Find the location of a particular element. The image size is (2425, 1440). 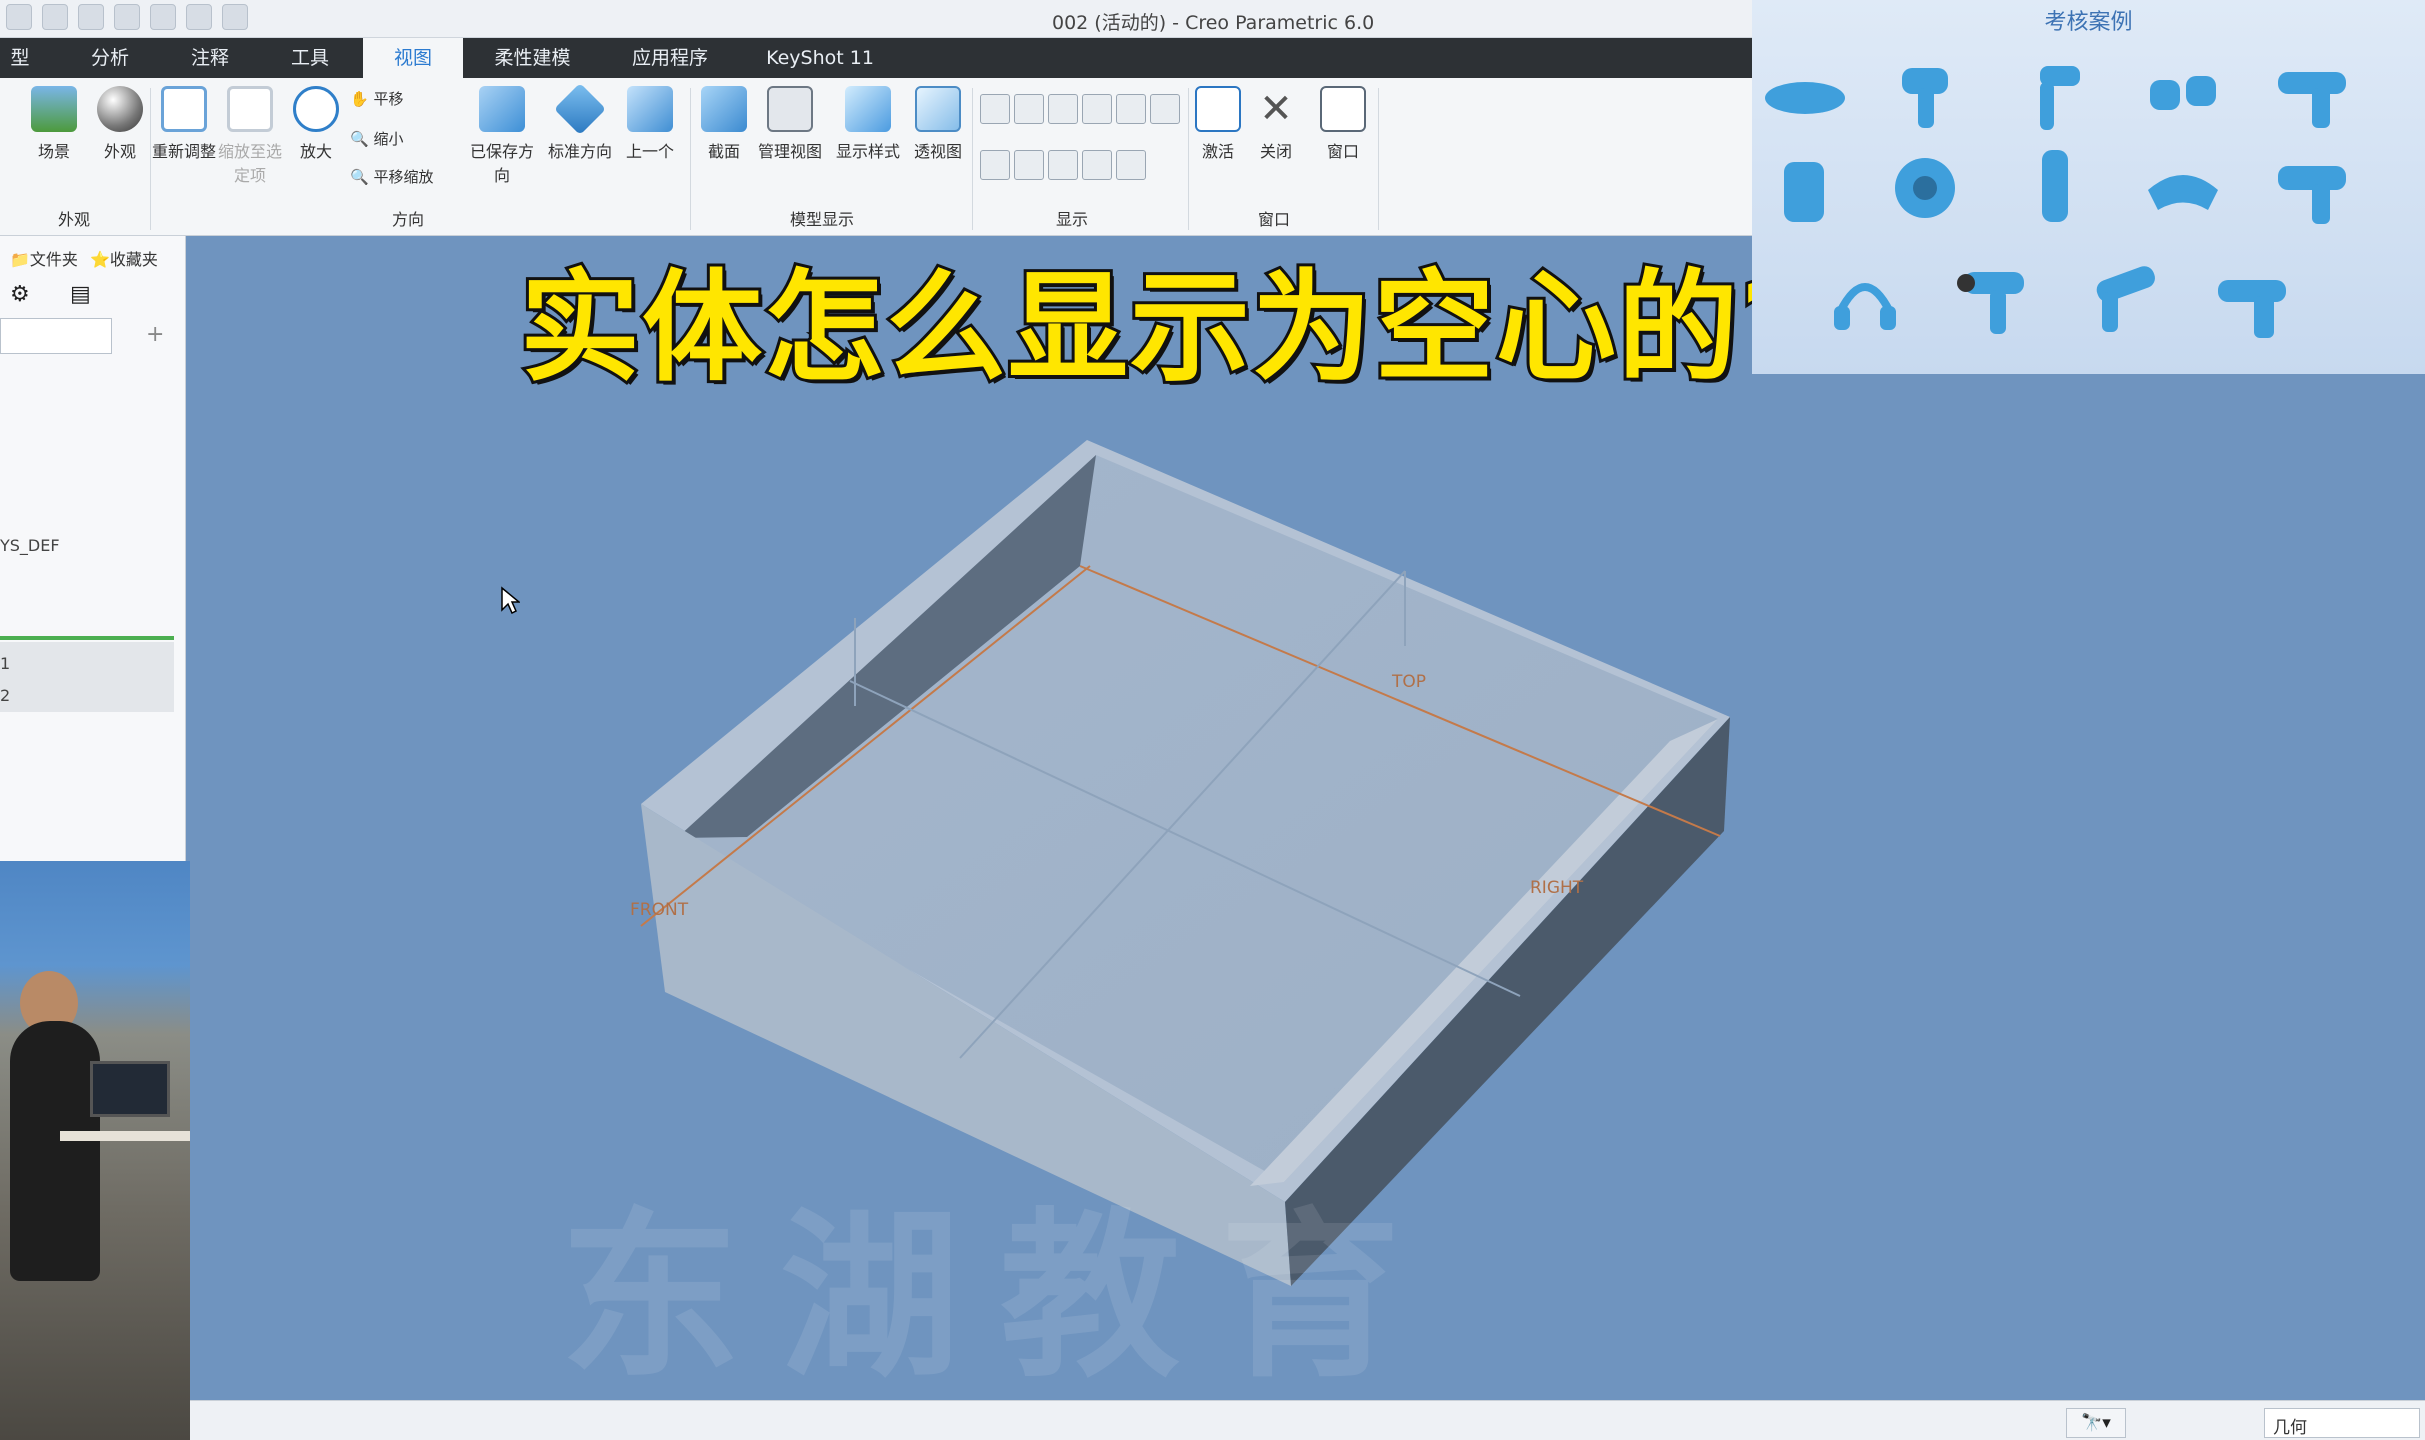

previous-orientation-button: 上一个 is located at coordinates (650, 124).